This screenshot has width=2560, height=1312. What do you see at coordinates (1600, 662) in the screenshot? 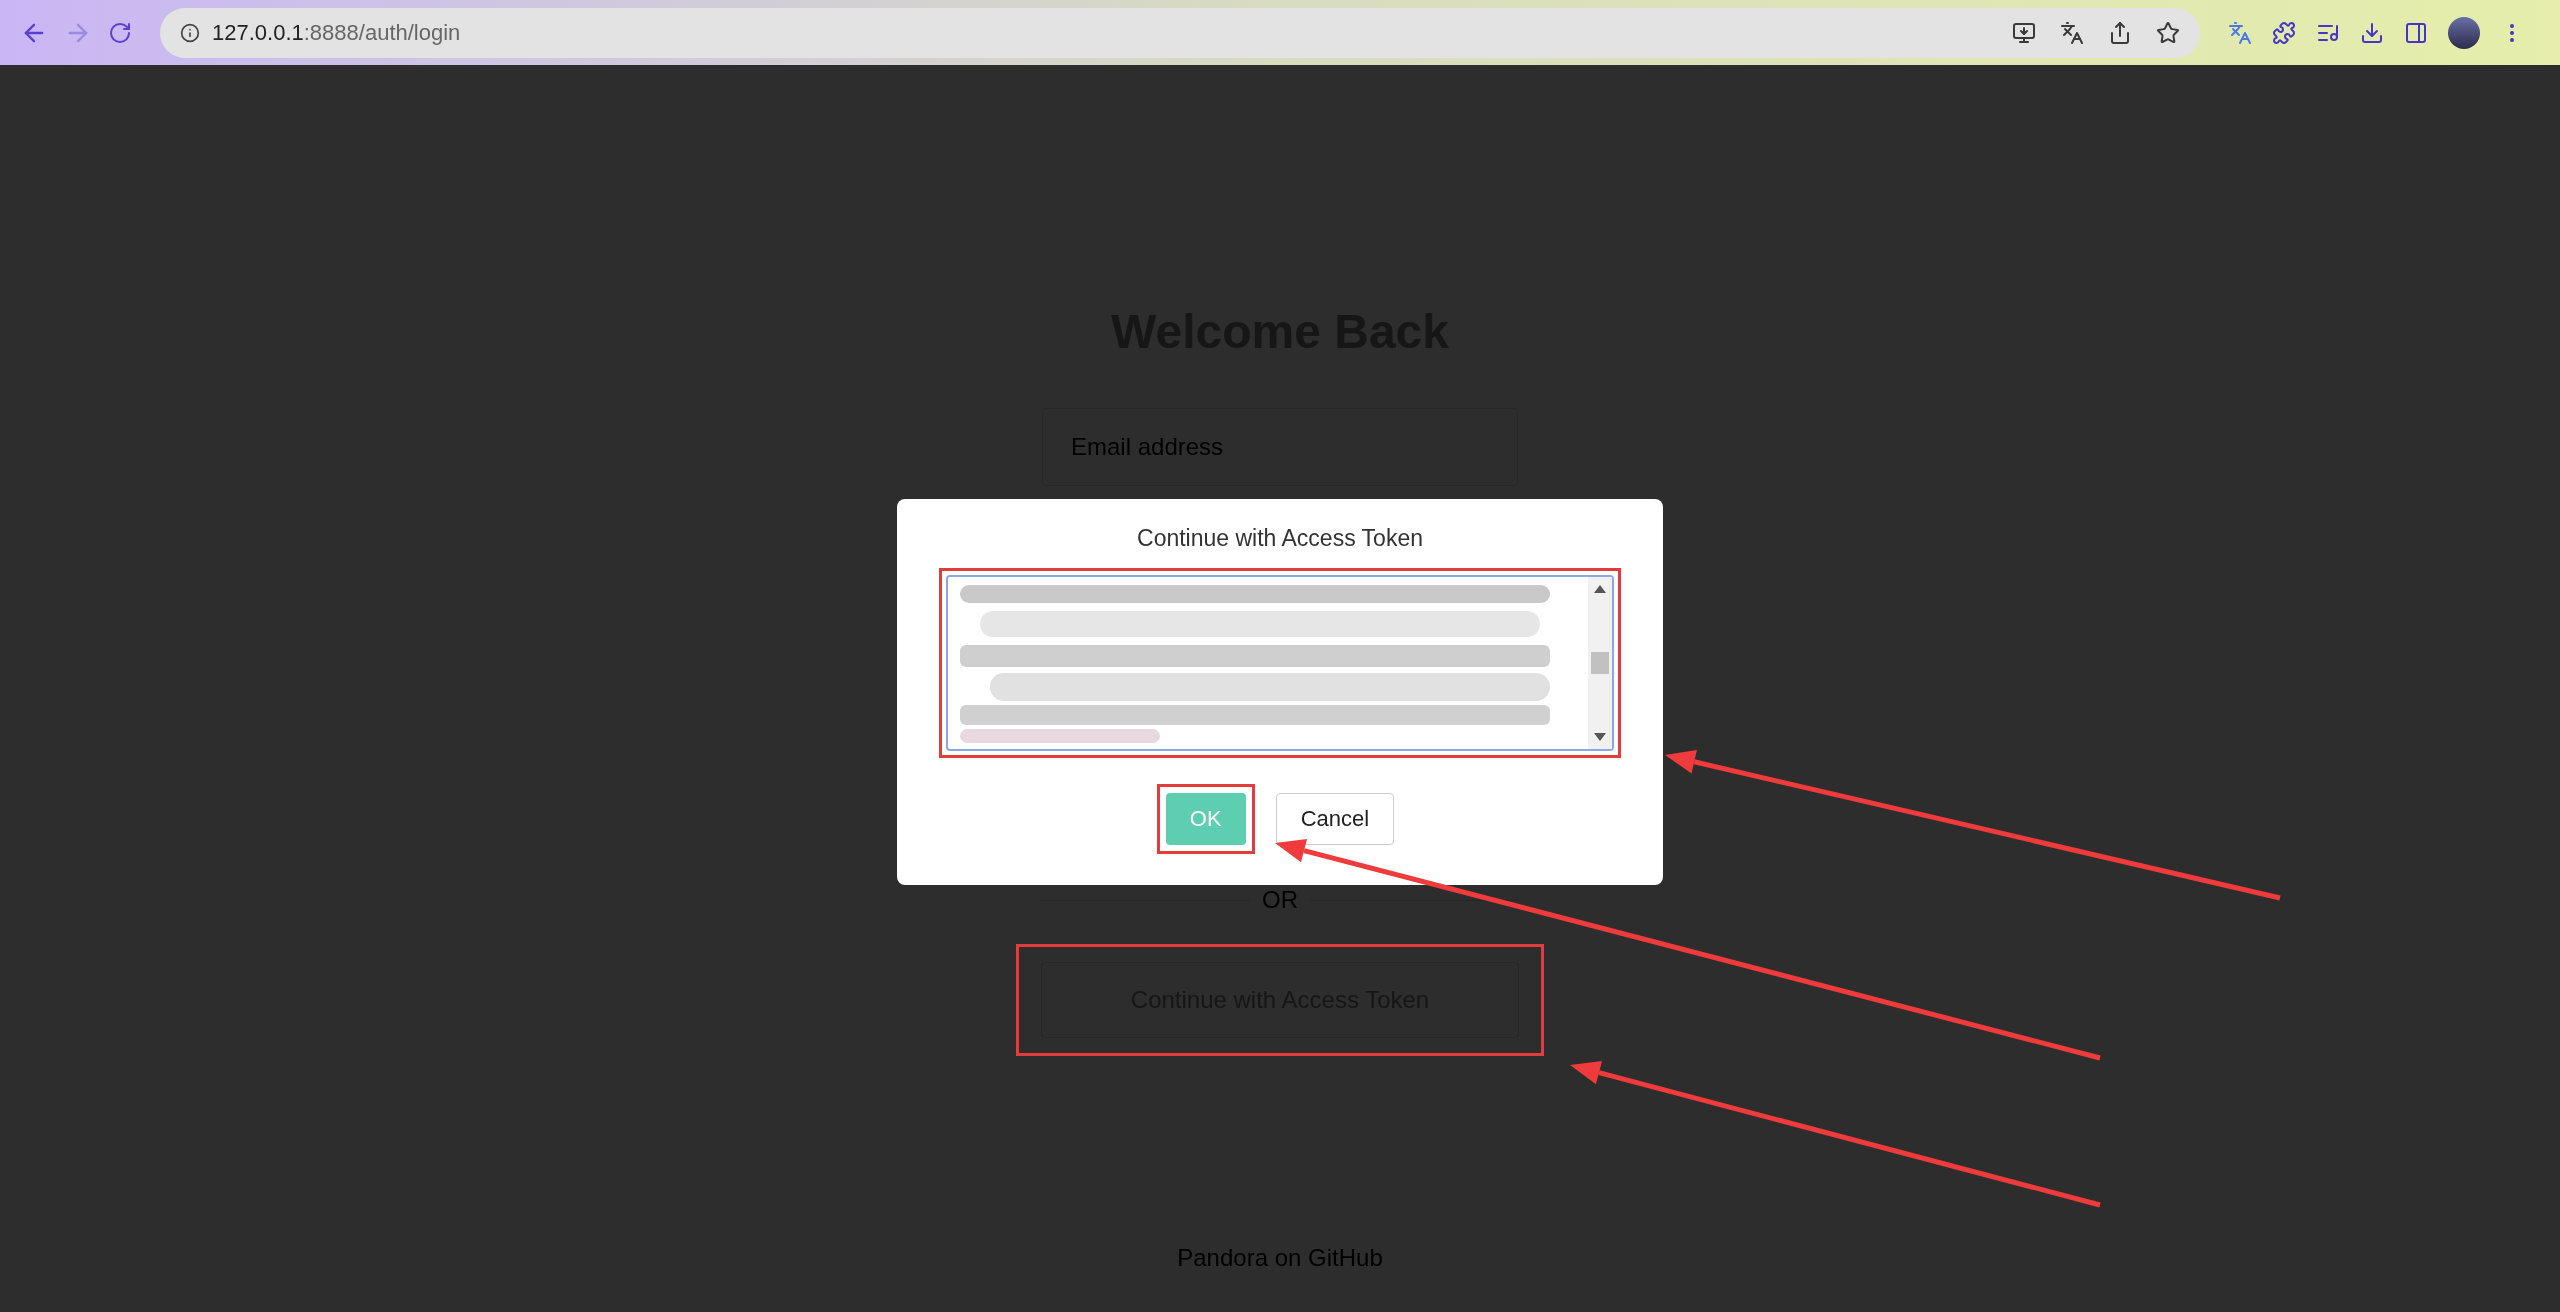
I see `scrollbar` at bounding box center [1600, 662].